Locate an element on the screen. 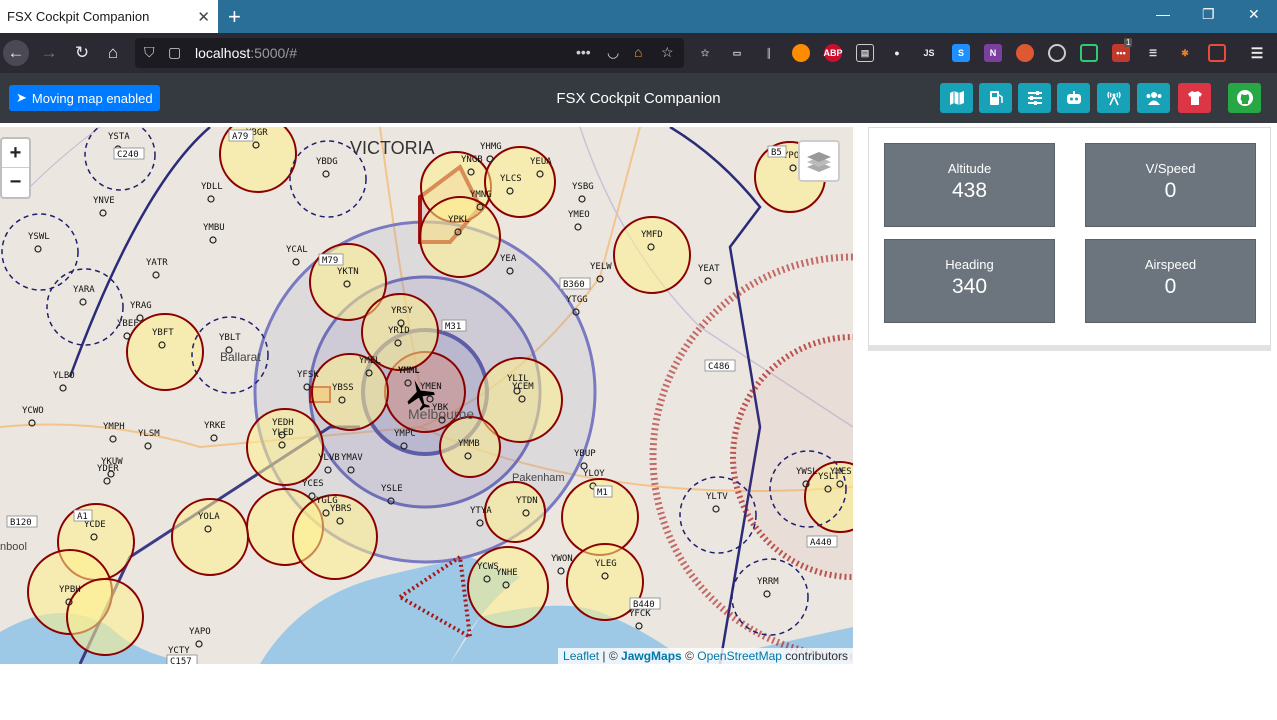  s-ext-icon: S is located at coordinates (961, 53).